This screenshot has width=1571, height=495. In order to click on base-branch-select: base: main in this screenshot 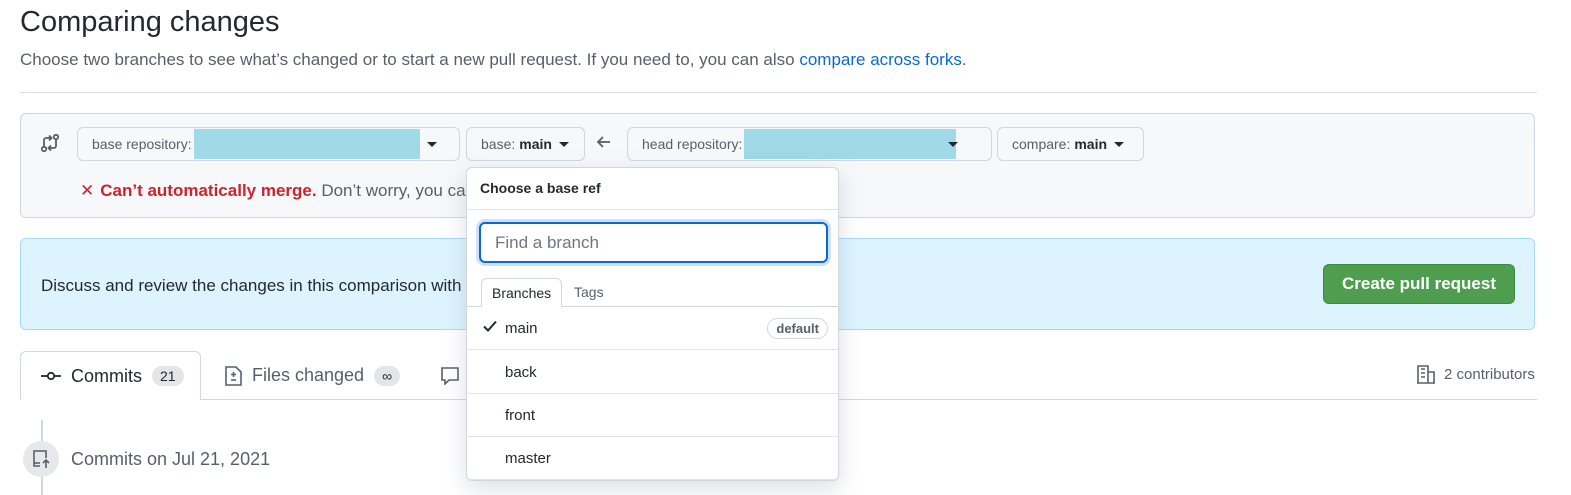, I will do `click(525, 144)`.